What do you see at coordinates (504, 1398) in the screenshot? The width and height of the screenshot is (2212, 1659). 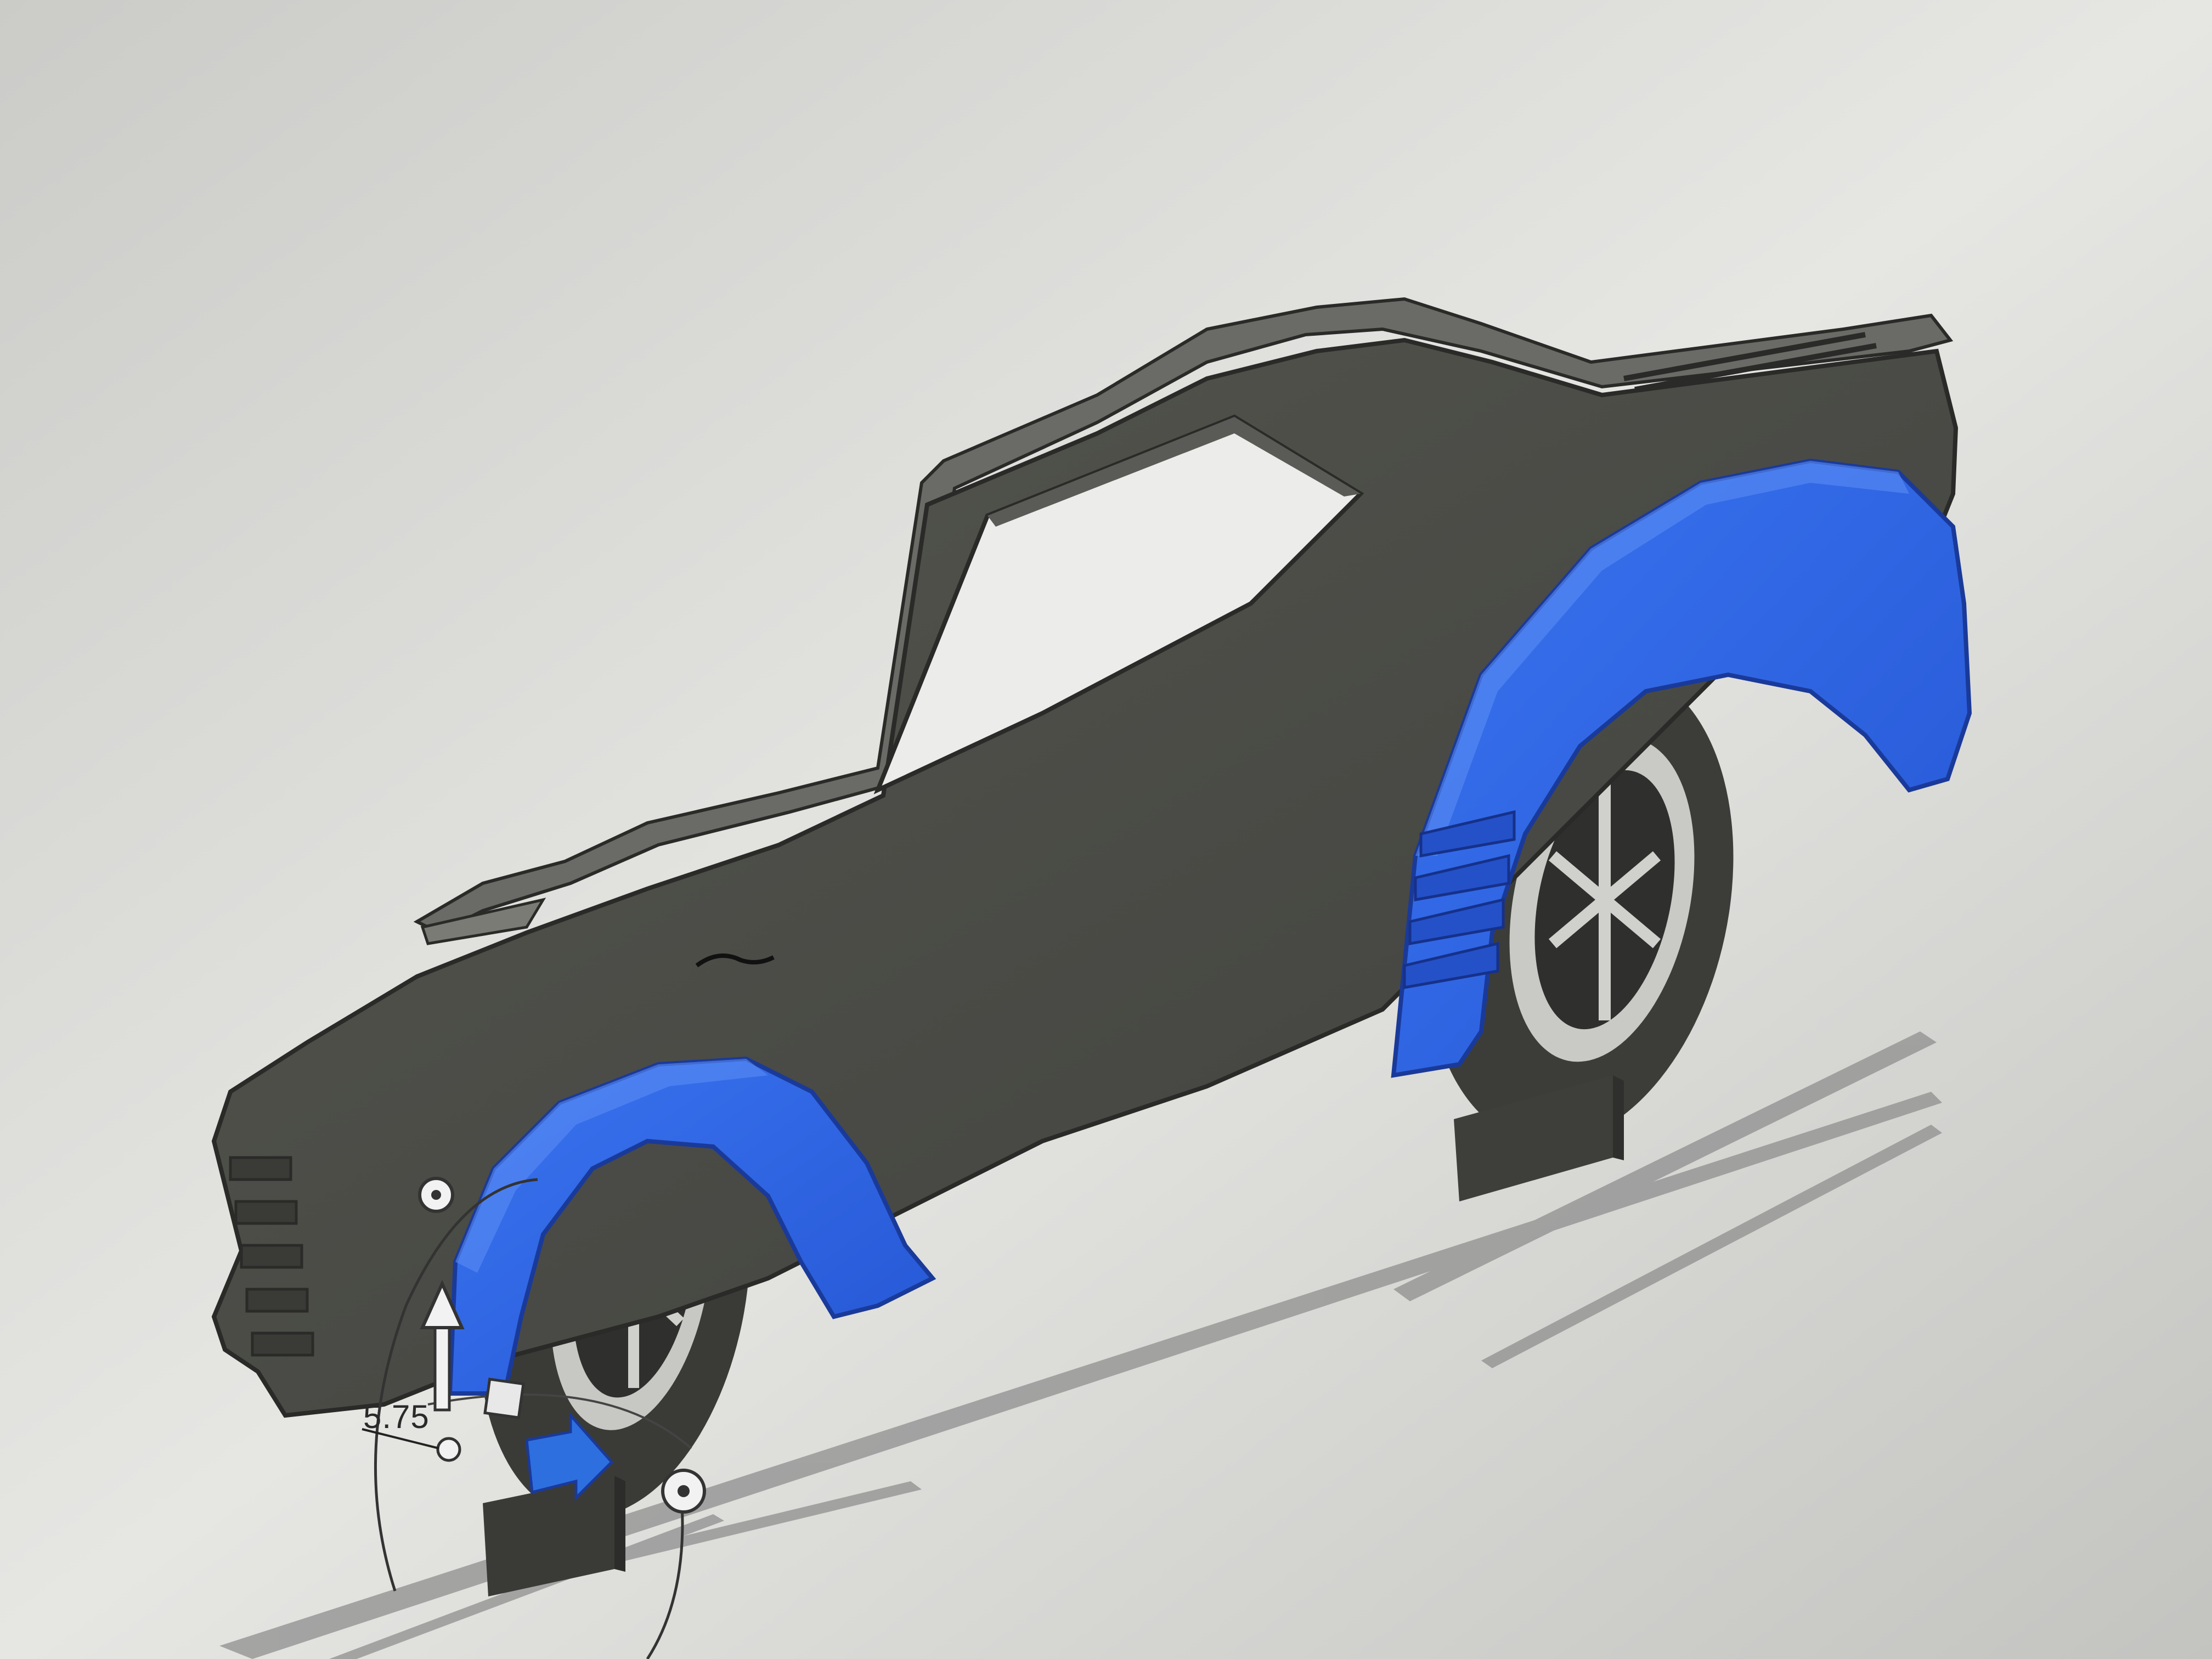 I see `plane-handle-icon` at bounding box center [504, 1398].